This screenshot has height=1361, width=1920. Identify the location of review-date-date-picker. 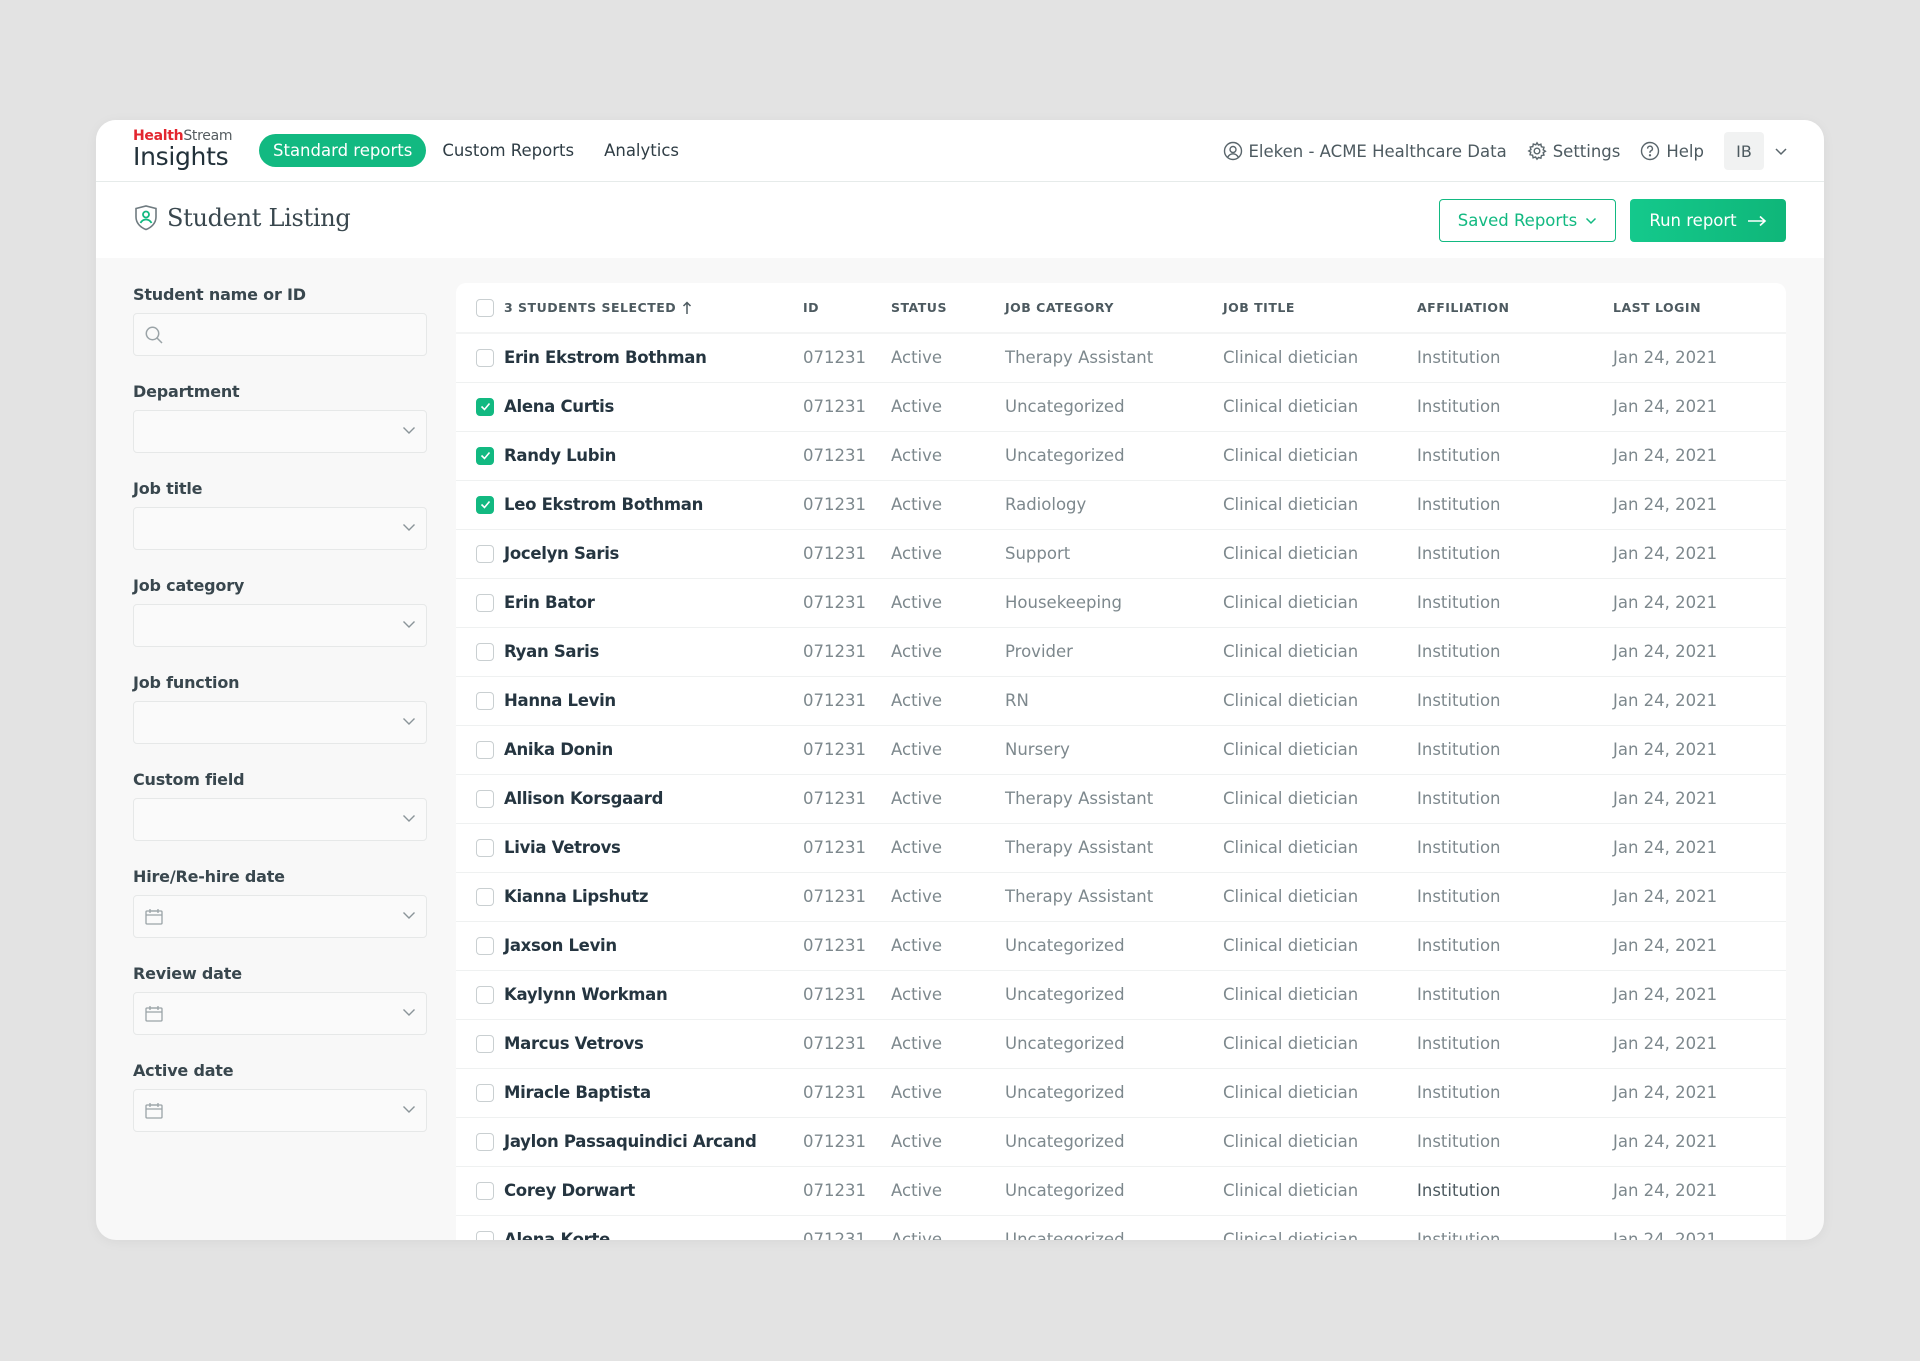
(280, 1013).